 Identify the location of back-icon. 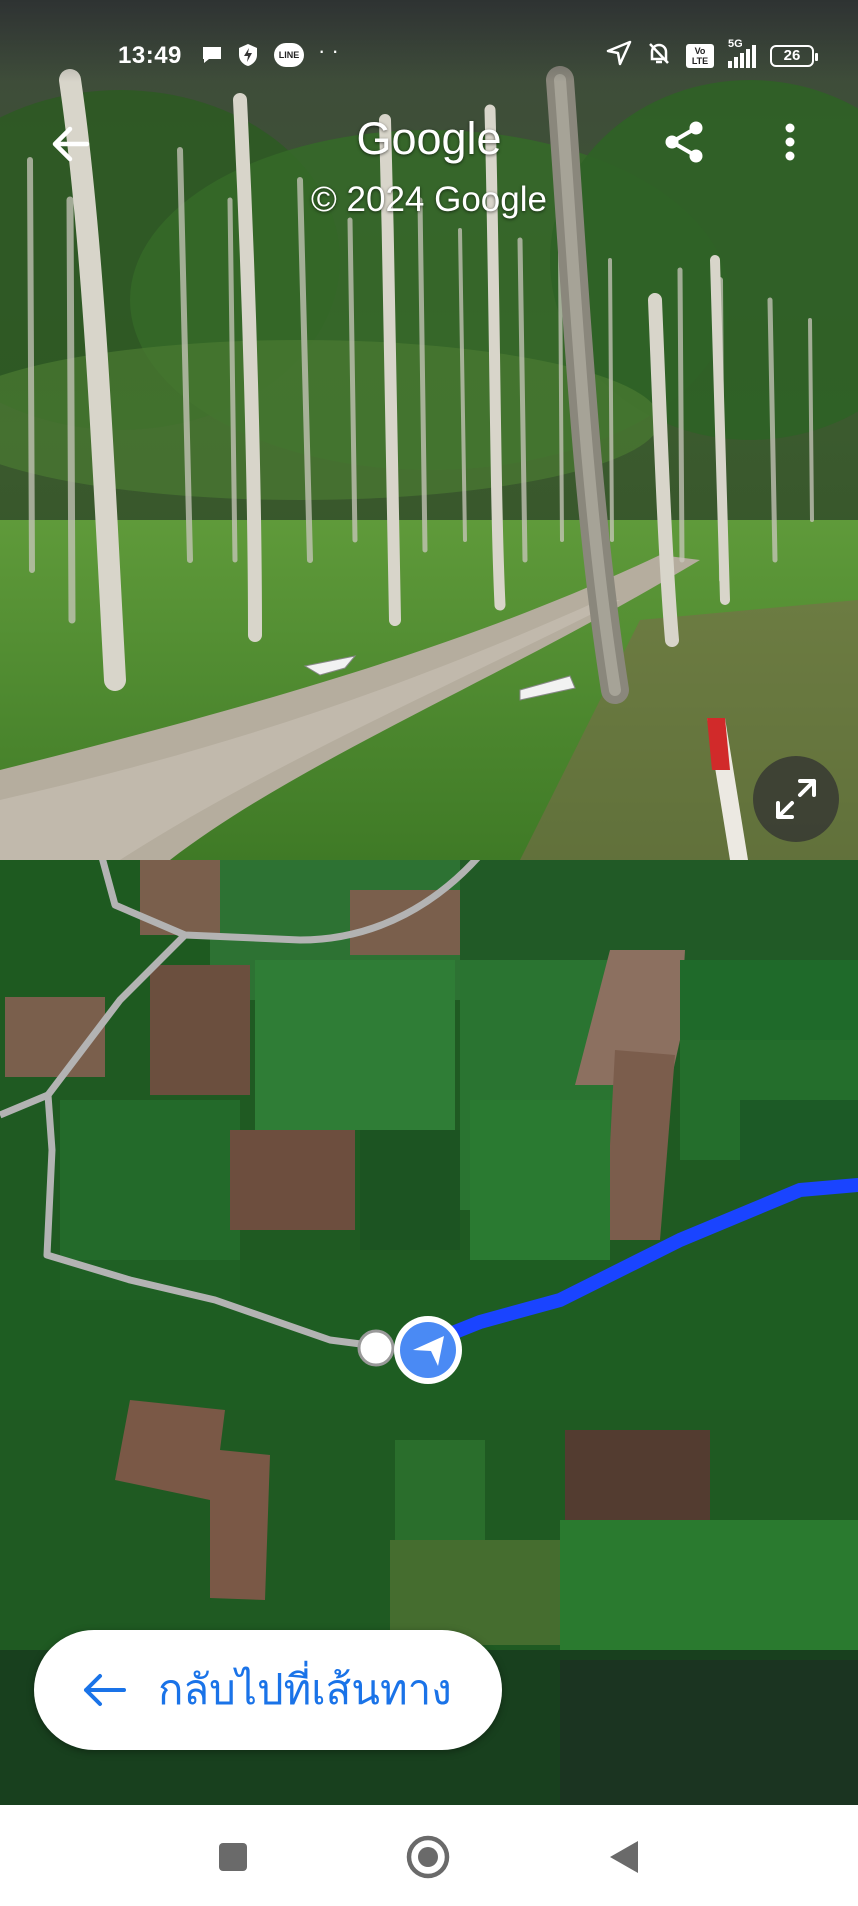
(624, 1857).